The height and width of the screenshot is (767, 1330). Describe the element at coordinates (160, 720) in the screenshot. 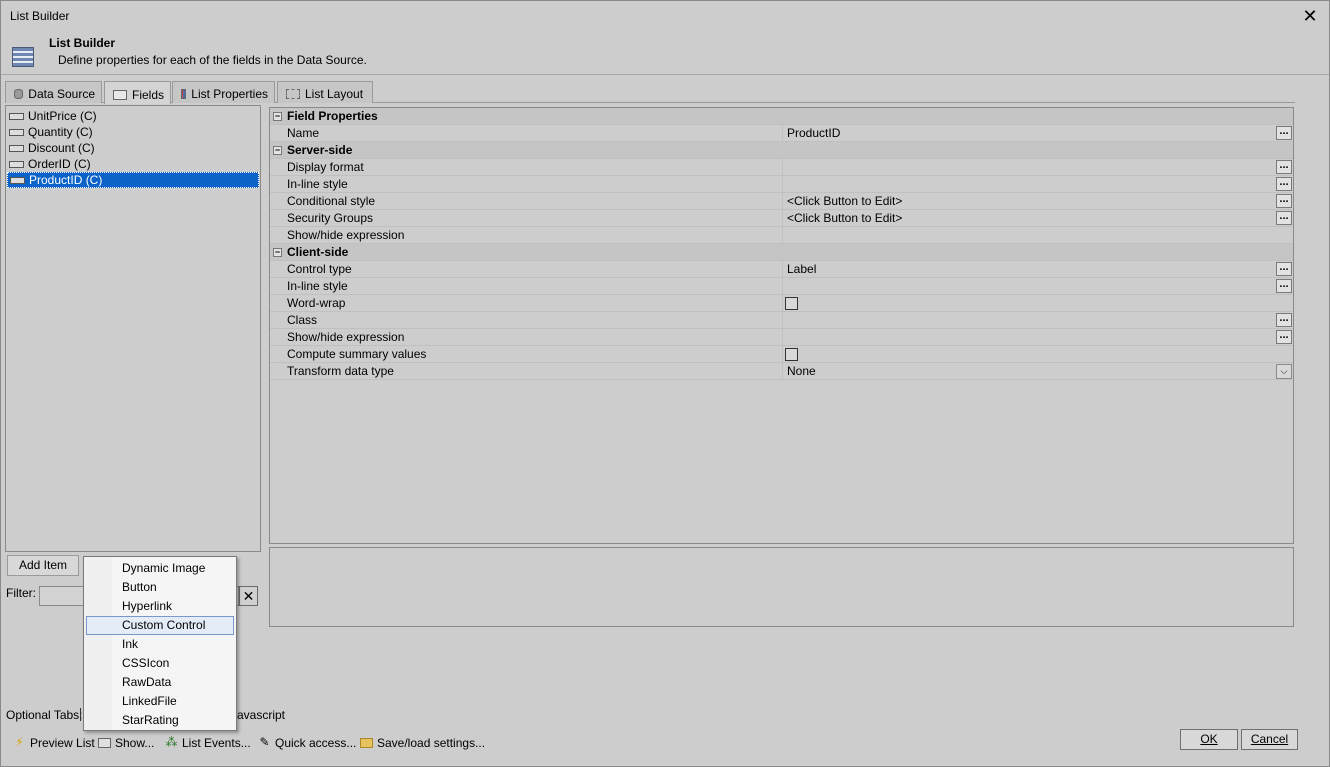

I see `menu-item-starrating: StarRating` at that location.